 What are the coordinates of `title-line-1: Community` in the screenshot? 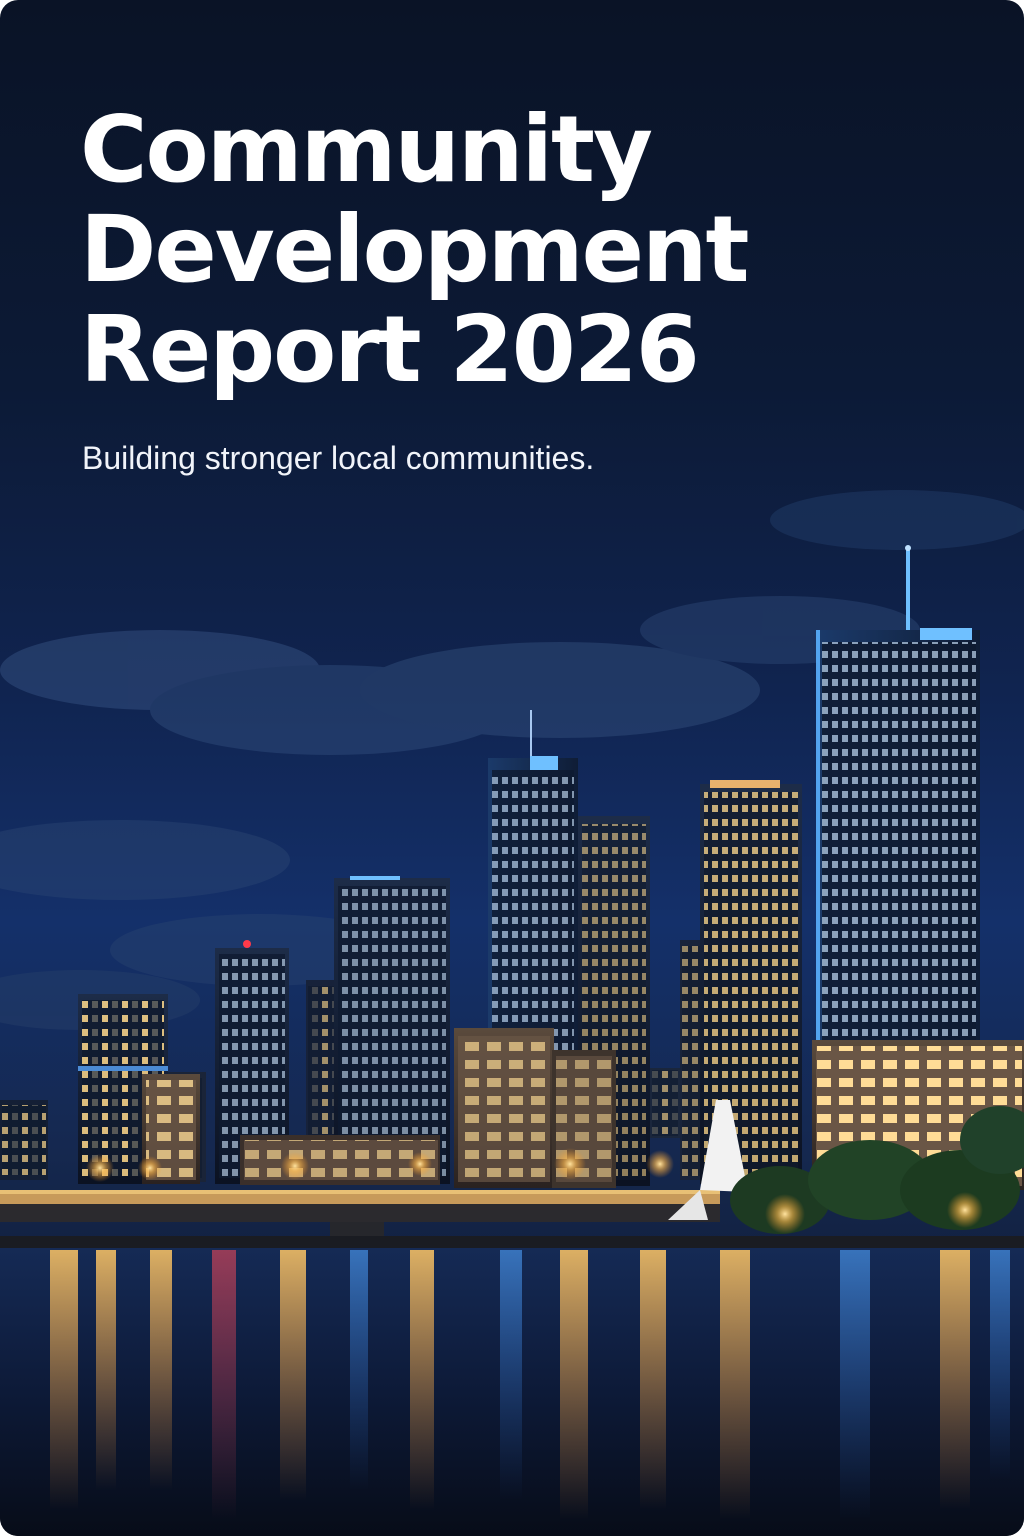 It's located at (366, 149).